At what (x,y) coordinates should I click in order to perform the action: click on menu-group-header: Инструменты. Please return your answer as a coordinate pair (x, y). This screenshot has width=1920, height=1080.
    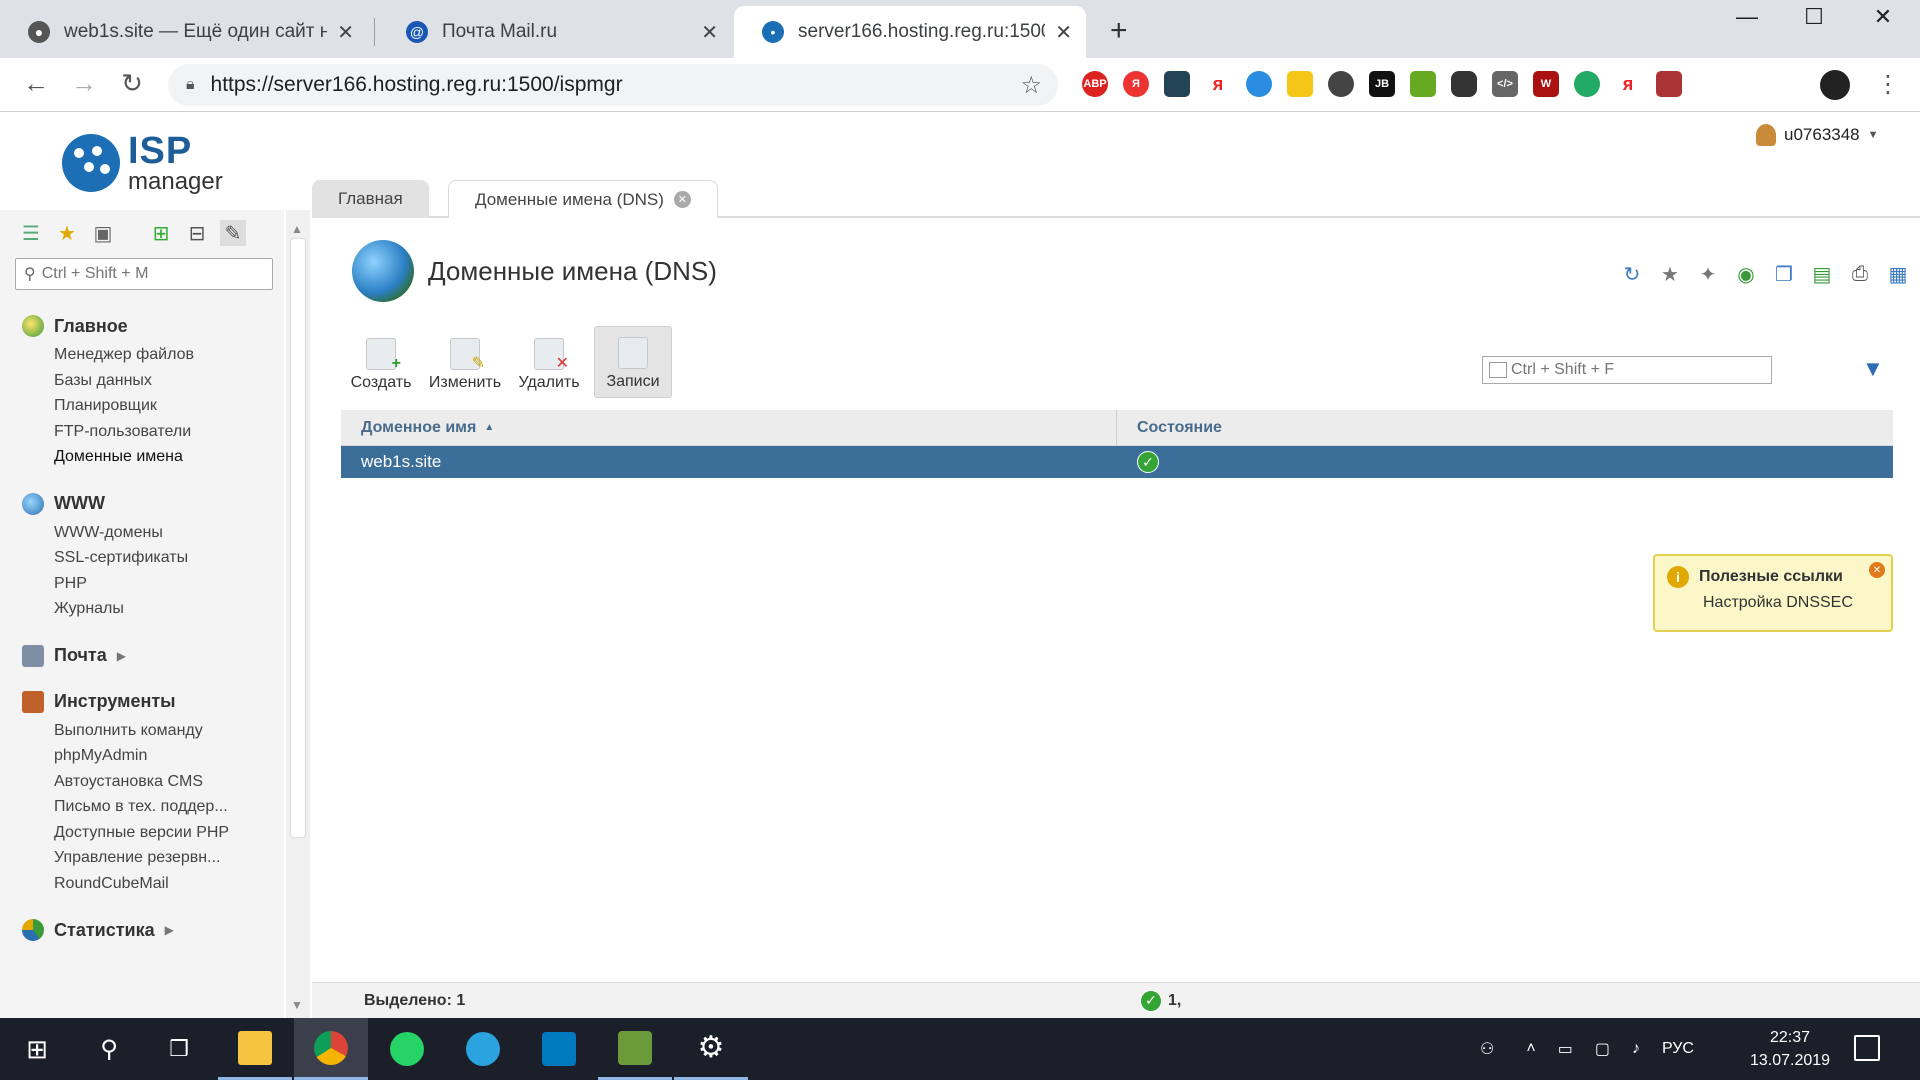
    Looking at the image, I should click on (142, 702).